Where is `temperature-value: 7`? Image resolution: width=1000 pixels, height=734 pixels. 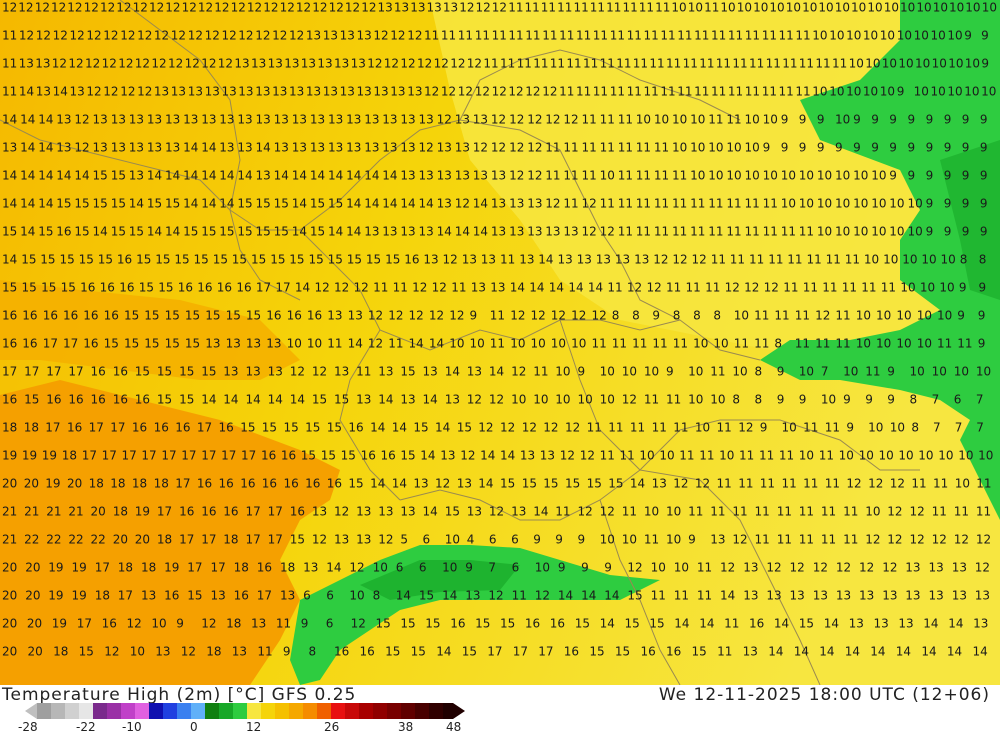
temperature-value: 7 is located at coordinates (980, 400).